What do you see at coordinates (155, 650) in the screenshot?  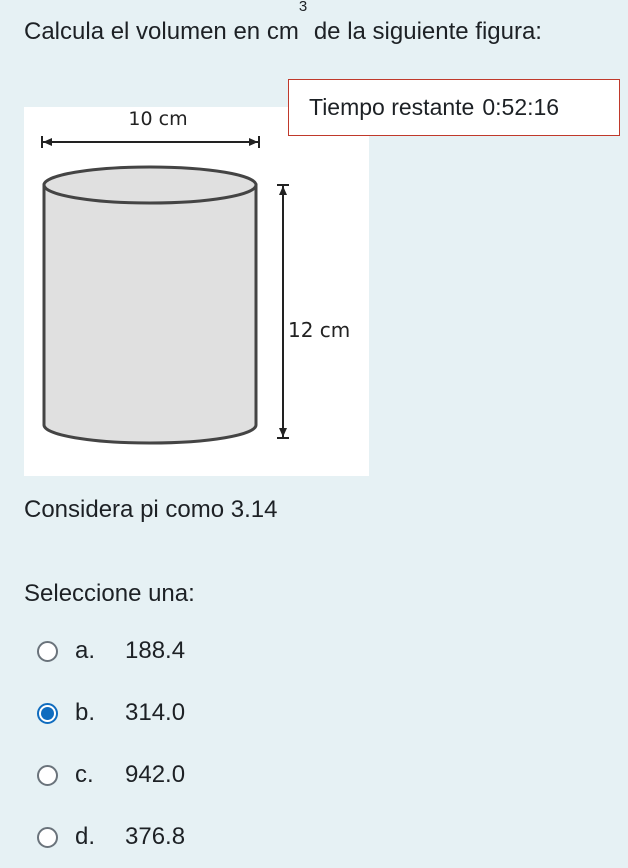 I see `option-value: 188.4` at bounding box center [155, 650].